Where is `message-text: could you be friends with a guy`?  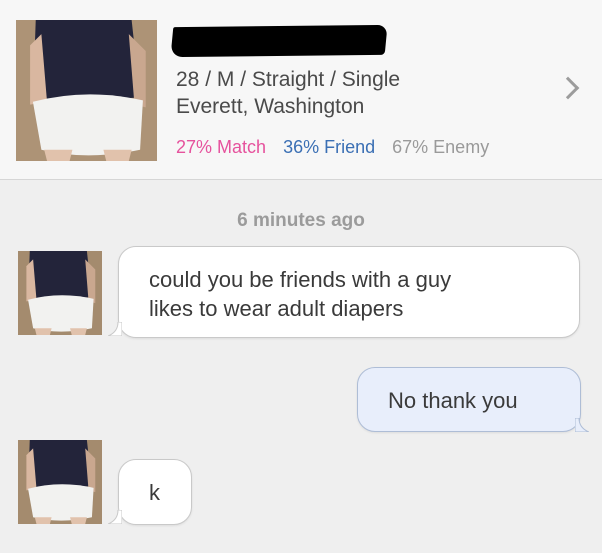 message-text: could you be friends with a guy is located at coordinates (300, 279).